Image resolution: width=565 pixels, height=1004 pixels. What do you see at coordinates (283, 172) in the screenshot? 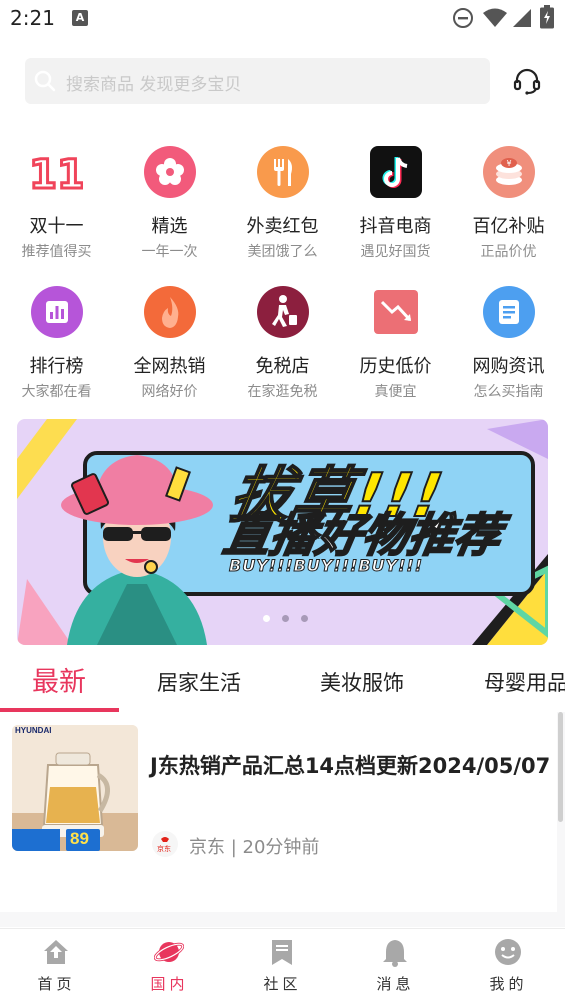
I see `fork-knife-icon` at bounding box center [283, 172].